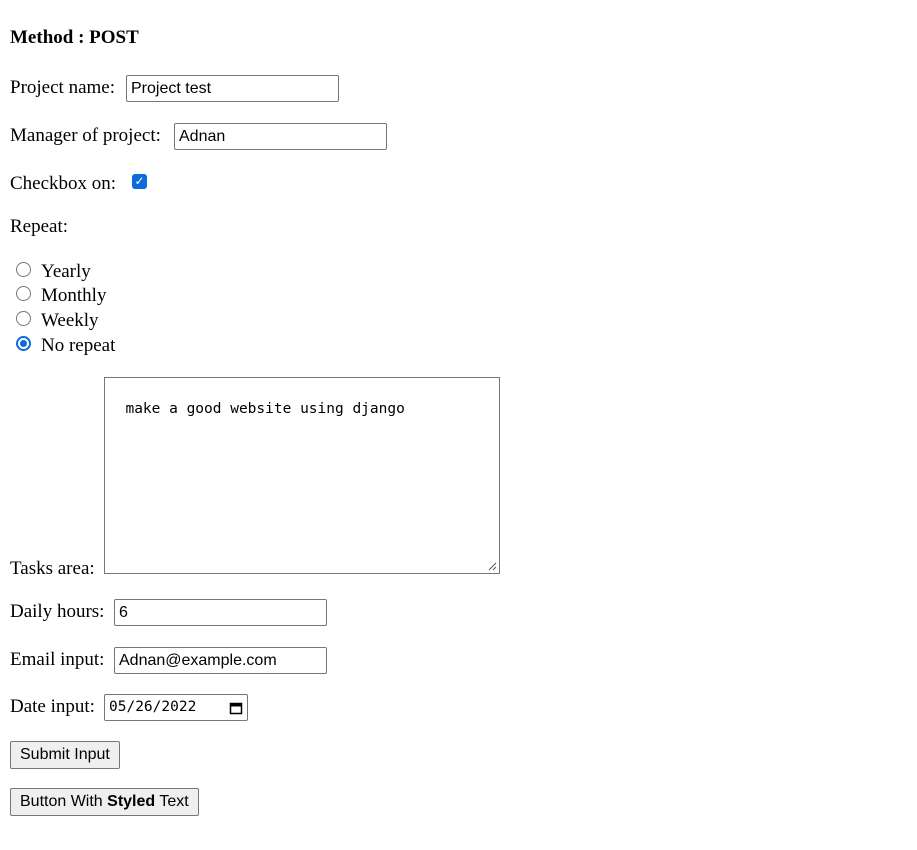  What do you see at coordinates (280, 136) in the screenshot?
I see `manager-input: Adnan` at bounding box center [280, 136].